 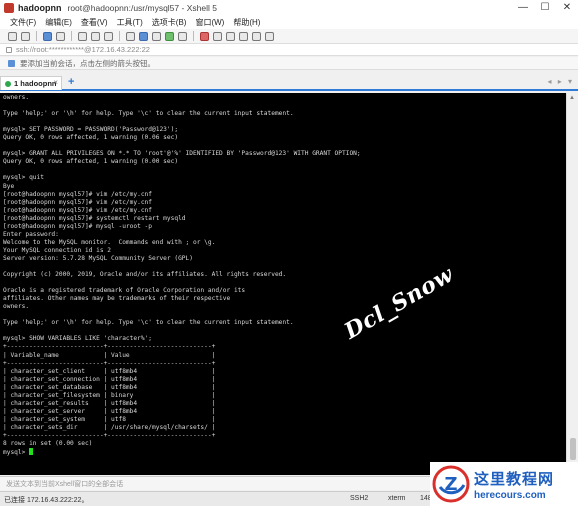 I want to click on tab-label: 1 hadoopnn, so click(x=35, y=83).